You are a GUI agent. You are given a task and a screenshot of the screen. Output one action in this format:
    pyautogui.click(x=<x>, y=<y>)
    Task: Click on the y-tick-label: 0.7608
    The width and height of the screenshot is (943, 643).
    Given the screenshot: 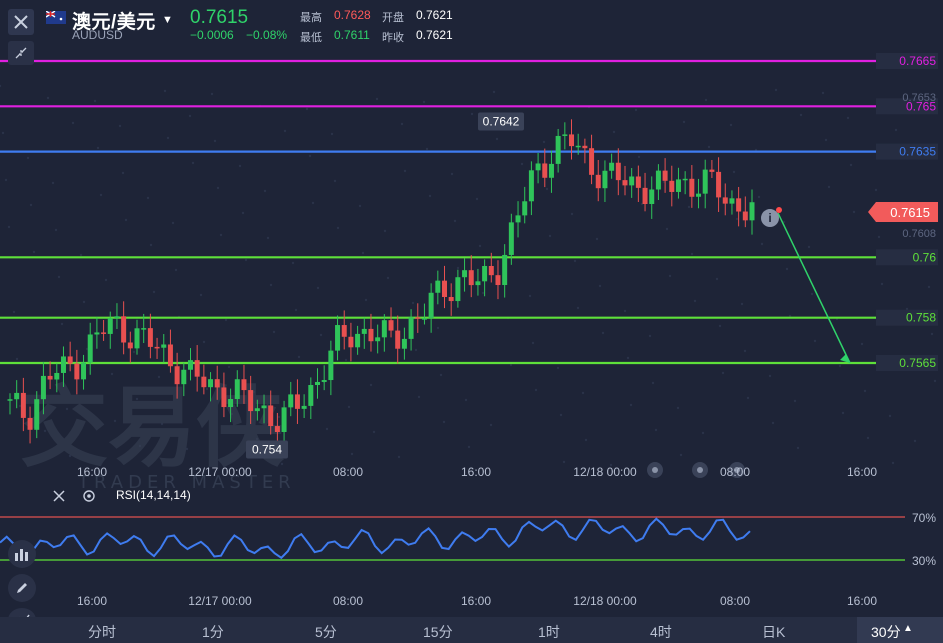 What is the action you would take?
    pyautogui.click(x=919, y=234)
    